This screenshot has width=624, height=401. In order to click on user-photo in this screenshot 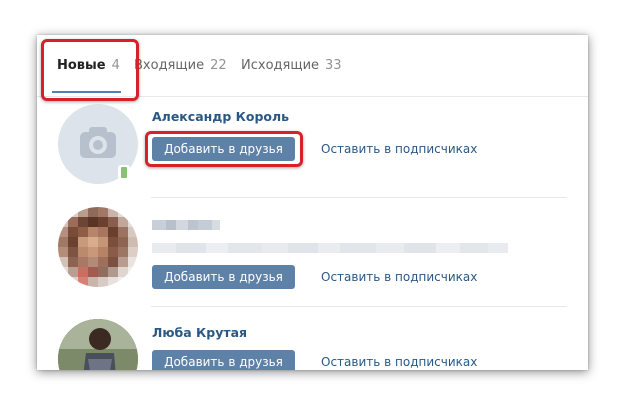, I will do `click(98, 344)`.